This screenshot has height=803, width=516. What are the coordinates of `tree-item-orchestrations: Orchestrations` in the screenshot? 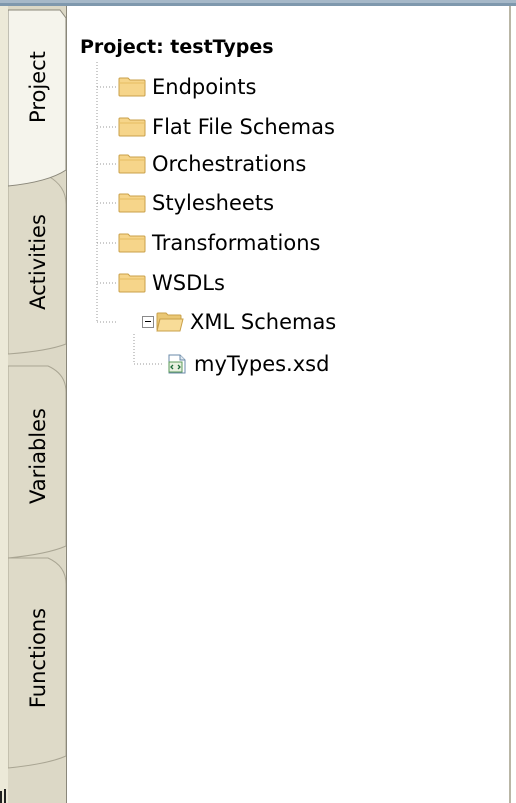 It's located at (212, 164).